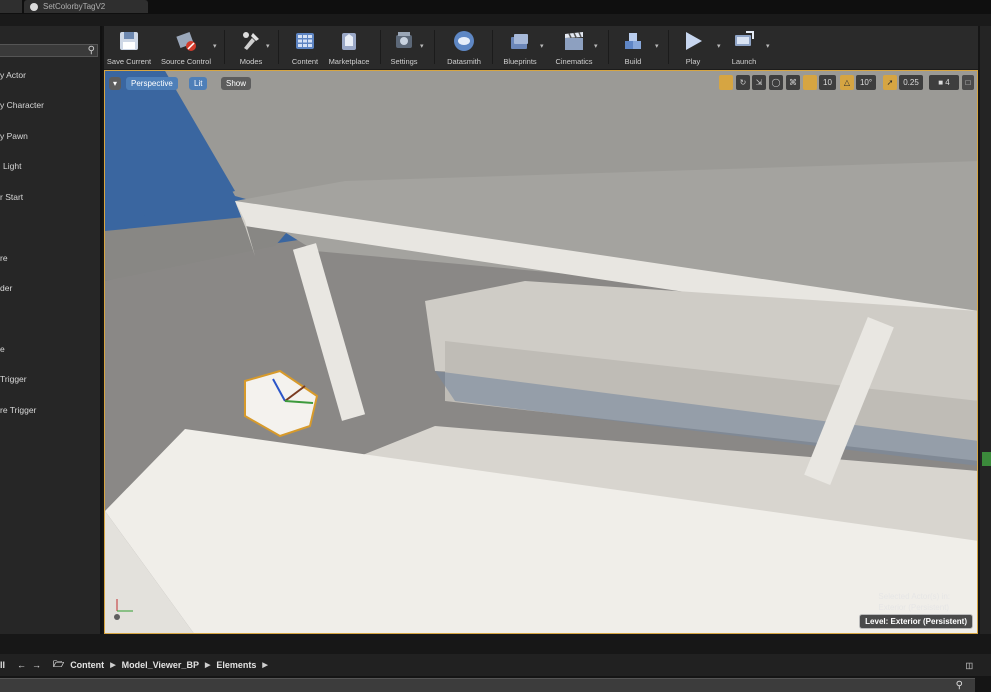 Image resolution: width=991 pixels, height=692 pixels. Describe the element at coordinates (574, 61) in the screenshot. I see `cinematics-label: Cinematics` at that location.